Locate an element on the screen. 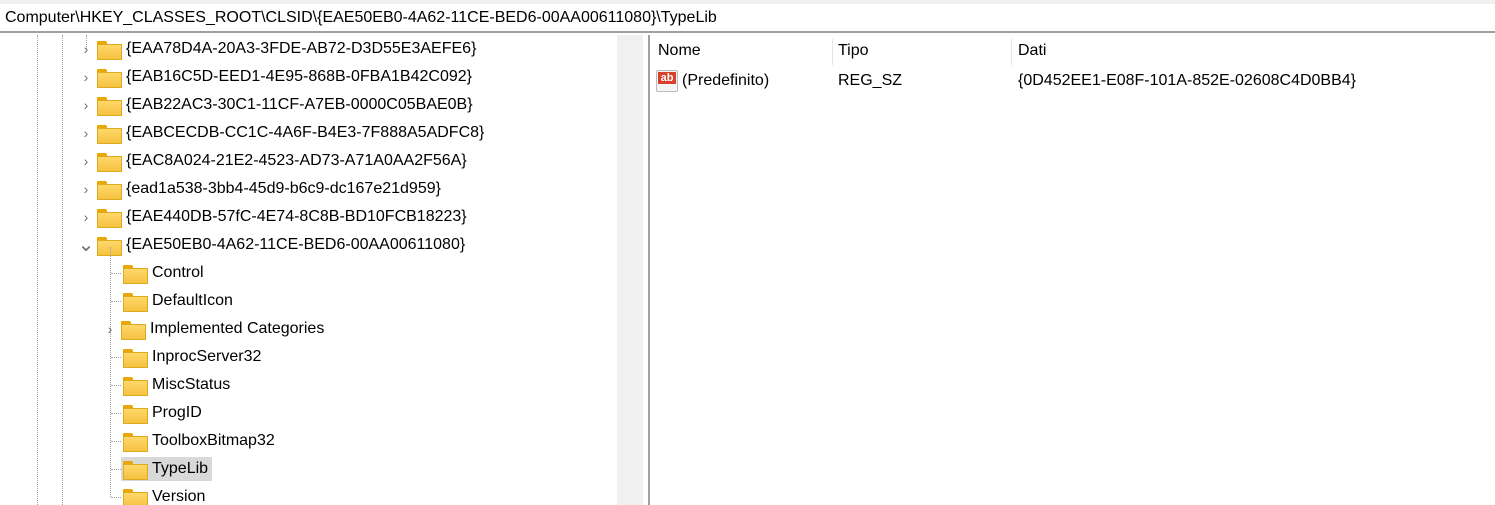 Image resolution: width=1495 pixels, height=505 pixels. selected-highlight: TypeLib is located at coordinates (167, 469).